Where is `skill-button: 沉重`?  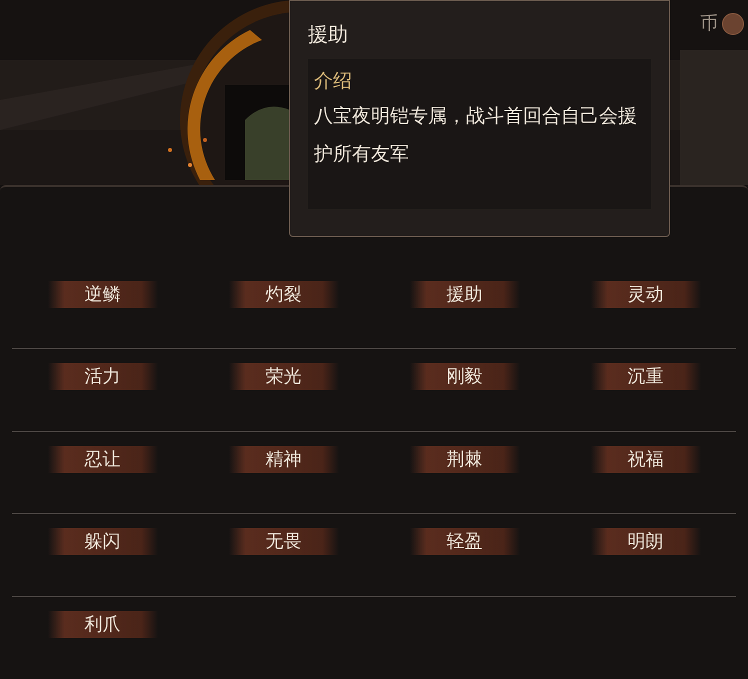
skill-button: 沉重 is located at coordinates (645, 376).